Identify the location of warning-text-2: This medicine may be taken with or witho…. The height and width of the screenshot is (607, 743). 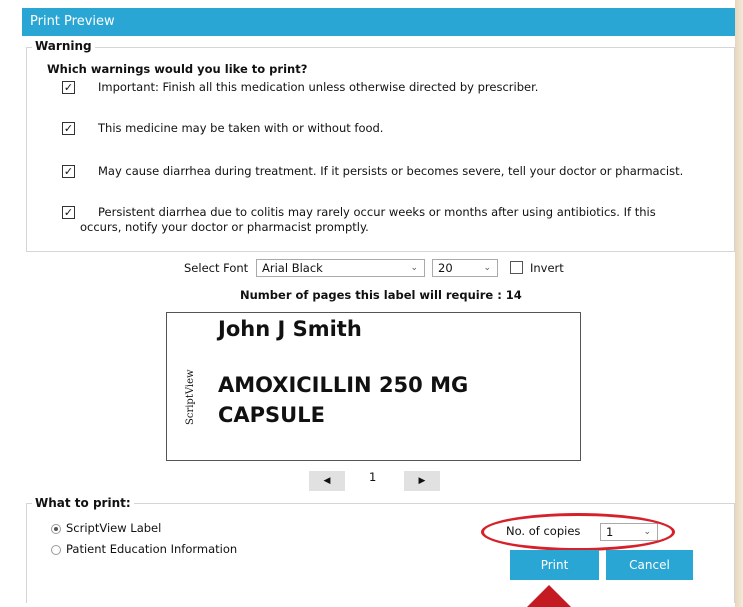
(241, 128).